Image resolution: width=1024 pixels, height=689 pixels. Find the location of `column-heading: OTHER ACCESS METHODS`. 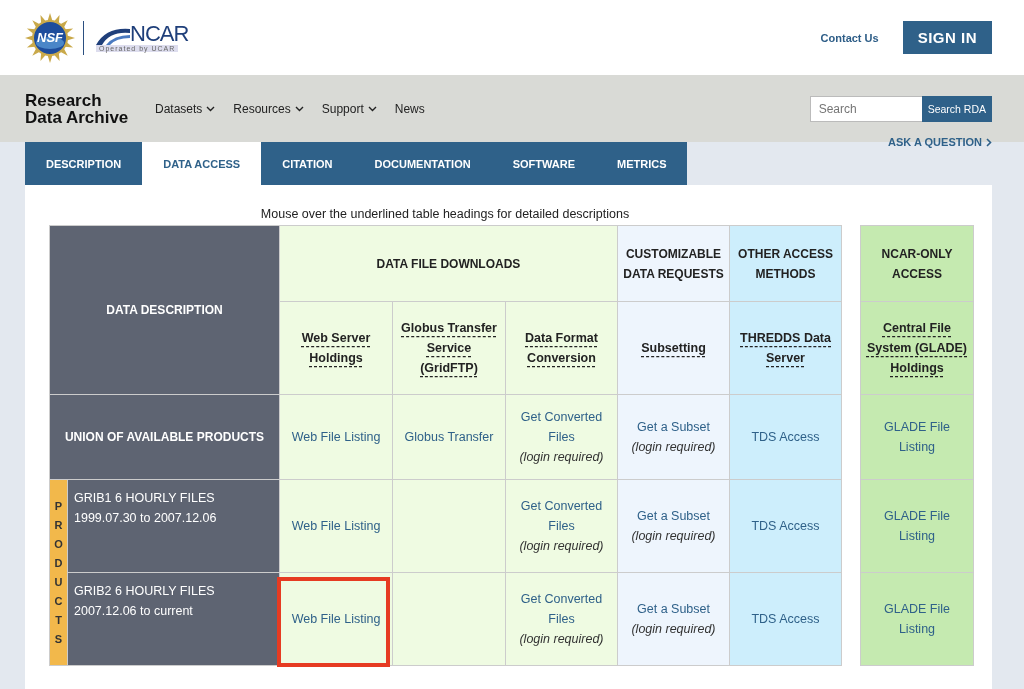

column-heading: OTHER ACCESS METHODS is located at coordinates (785, 264).